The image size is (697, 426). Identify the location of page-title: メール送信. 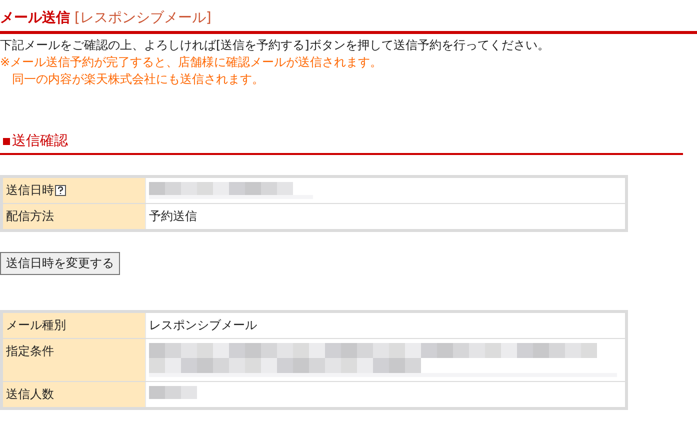
(35, 18).